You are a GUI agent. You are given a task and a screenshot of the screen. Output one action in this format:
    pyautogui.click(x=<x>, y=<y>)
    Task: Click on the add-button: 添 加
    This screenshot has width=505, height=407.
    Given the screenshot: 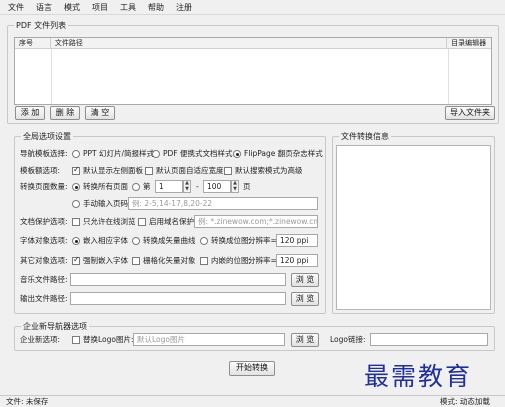 What is the action you would take?
    pyautogui.click(x=30, y=113)
    